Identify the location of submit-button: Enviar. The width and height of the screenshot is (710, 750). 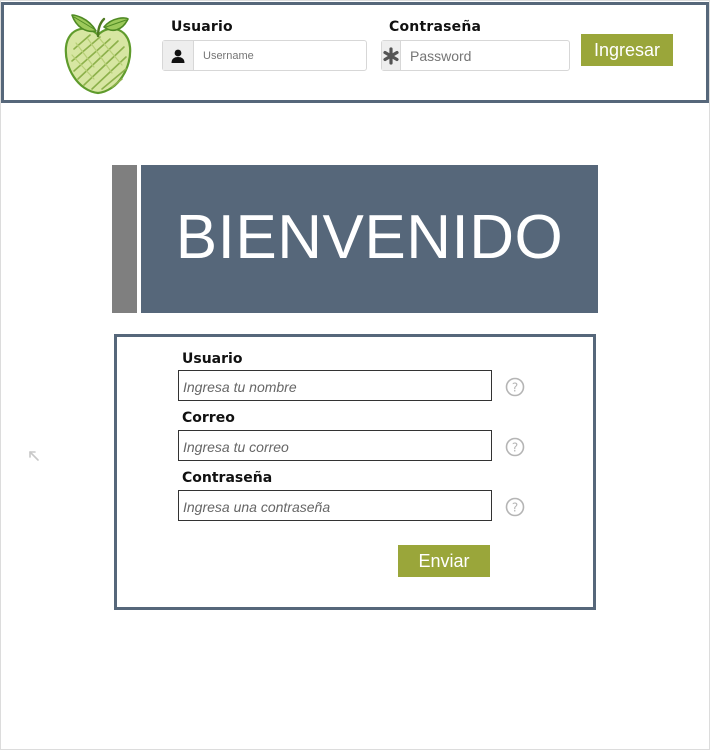
(444, 561).